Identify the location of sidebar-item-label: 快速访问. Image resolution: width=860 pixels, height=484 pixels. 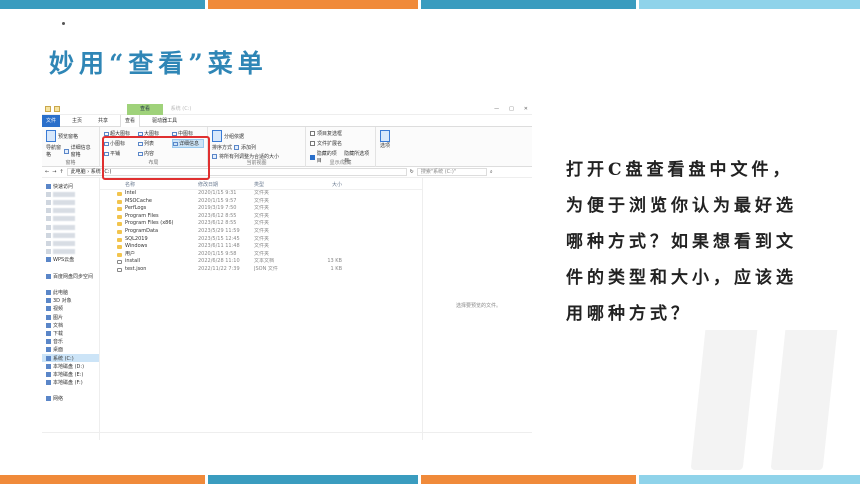
(63, 186).